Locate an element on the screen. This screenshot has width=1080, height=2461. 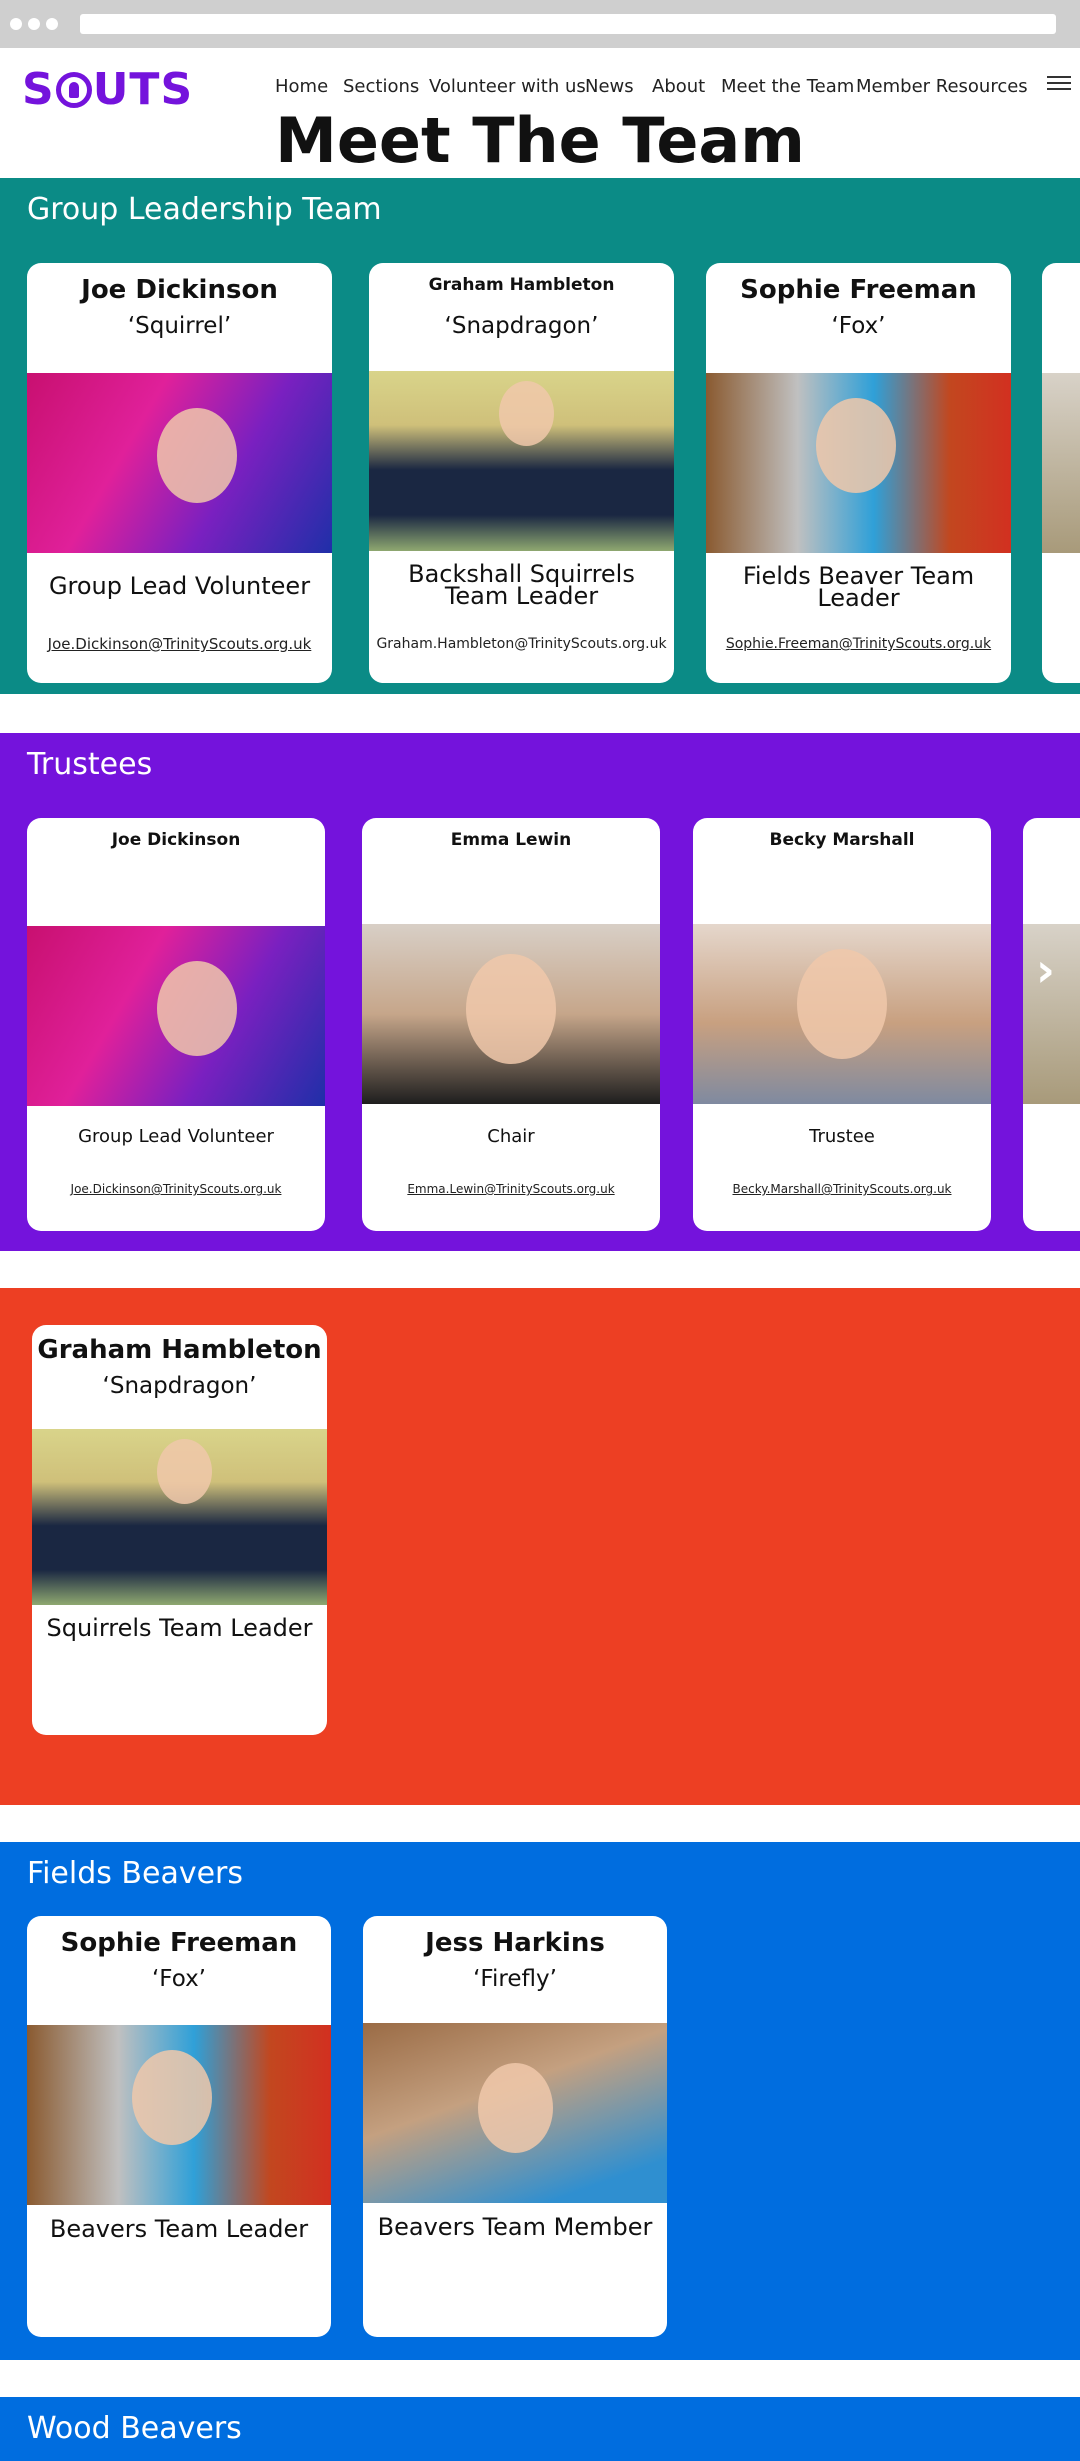
member-email: Graham.Hambleton@TrinityScouts.org.uk is located at coordinates (521, 644).